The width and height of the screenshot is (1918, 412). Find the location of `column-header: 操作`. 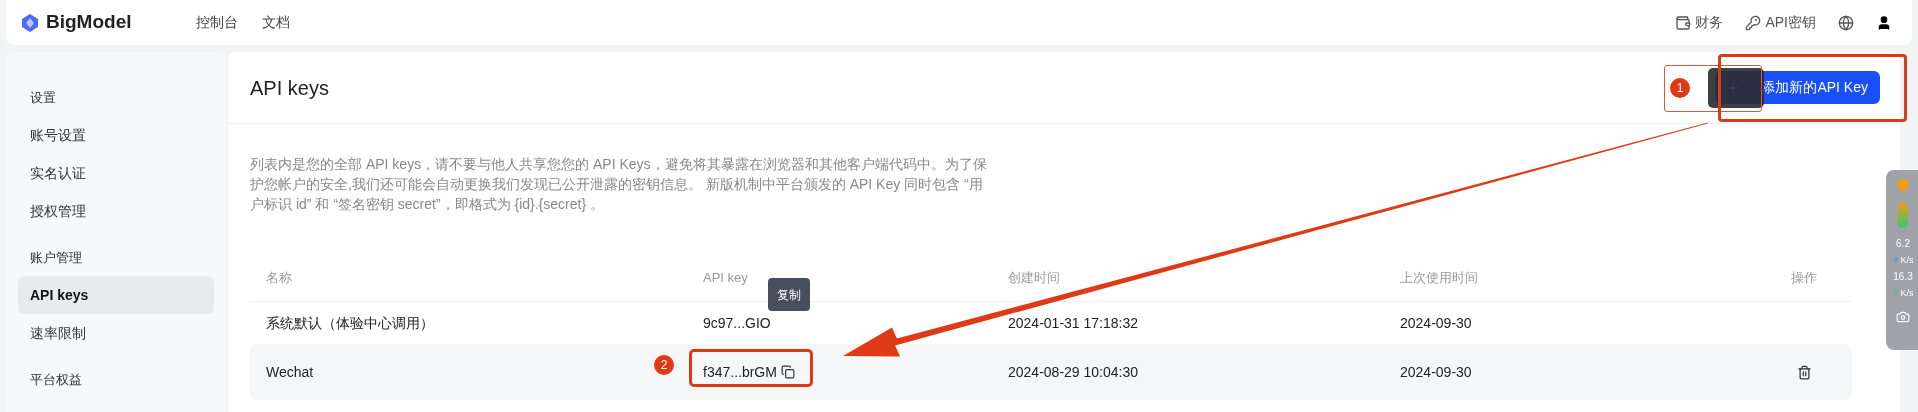

column-header: 操作 is located at coordinates (1804, 277).